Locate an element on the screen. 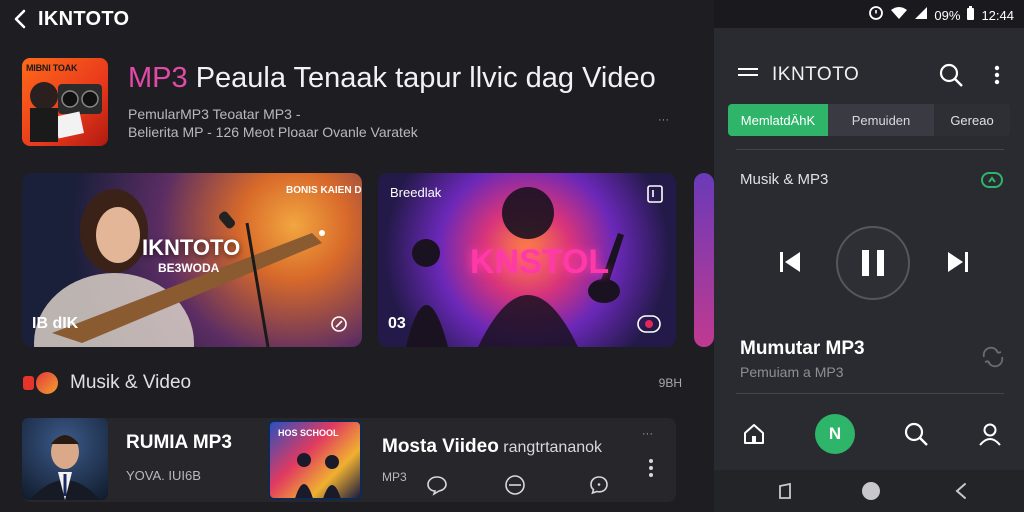  hamburger-menu-icon is located at coordinates (748, 74).